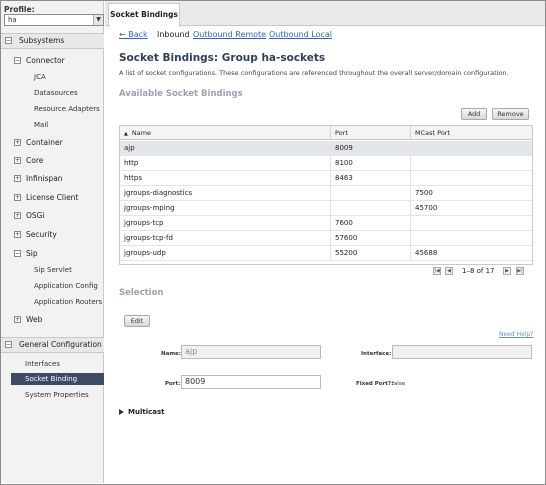 This screenshot has height=485, width=546. Describe the element at coordinates (133, 34) in the screenshot. I see `back-link: ← Back` at that location.